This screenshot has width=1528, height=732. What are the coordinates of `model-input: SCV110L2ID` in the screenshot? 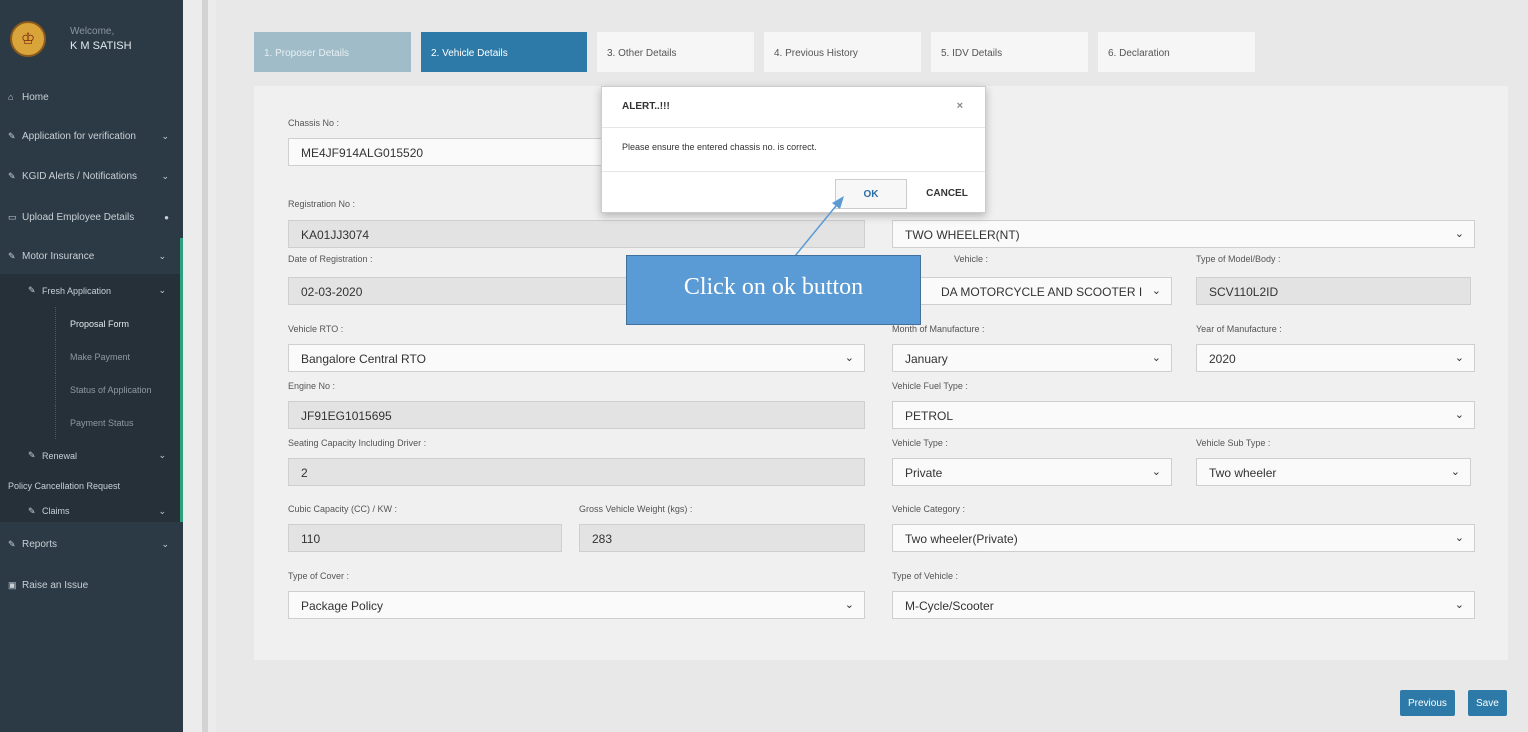 It's located at (1333, 291).